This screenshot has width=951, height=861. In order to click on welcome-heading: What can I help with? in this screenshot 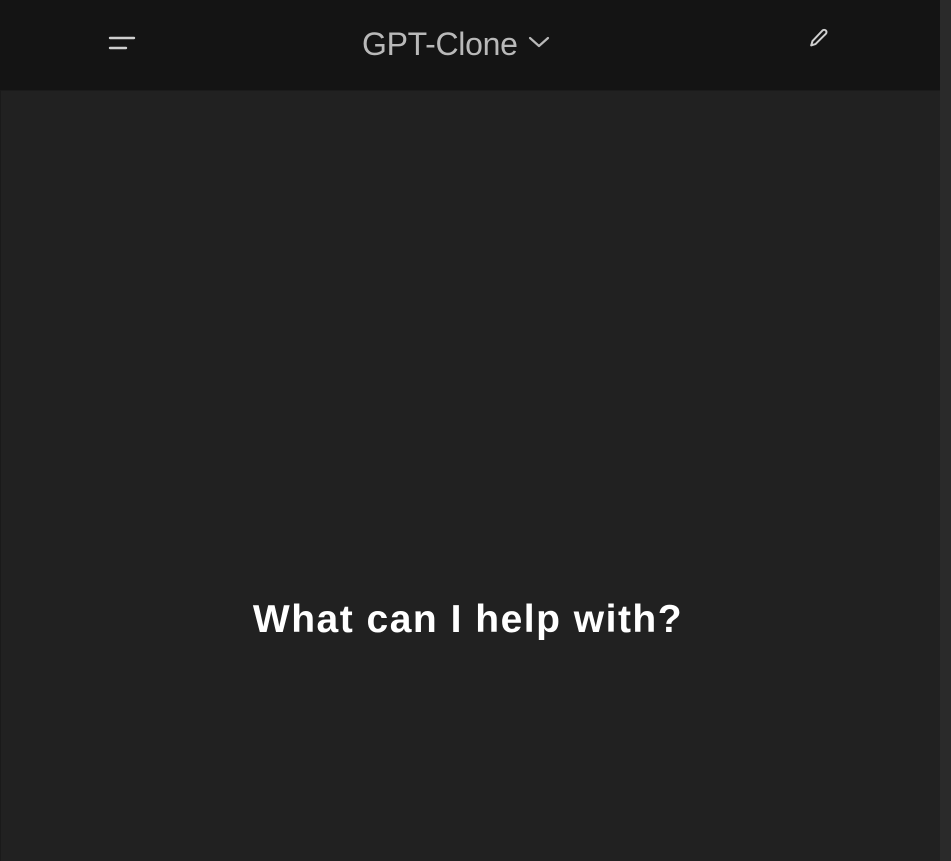, I will do `click(468, 619)`.